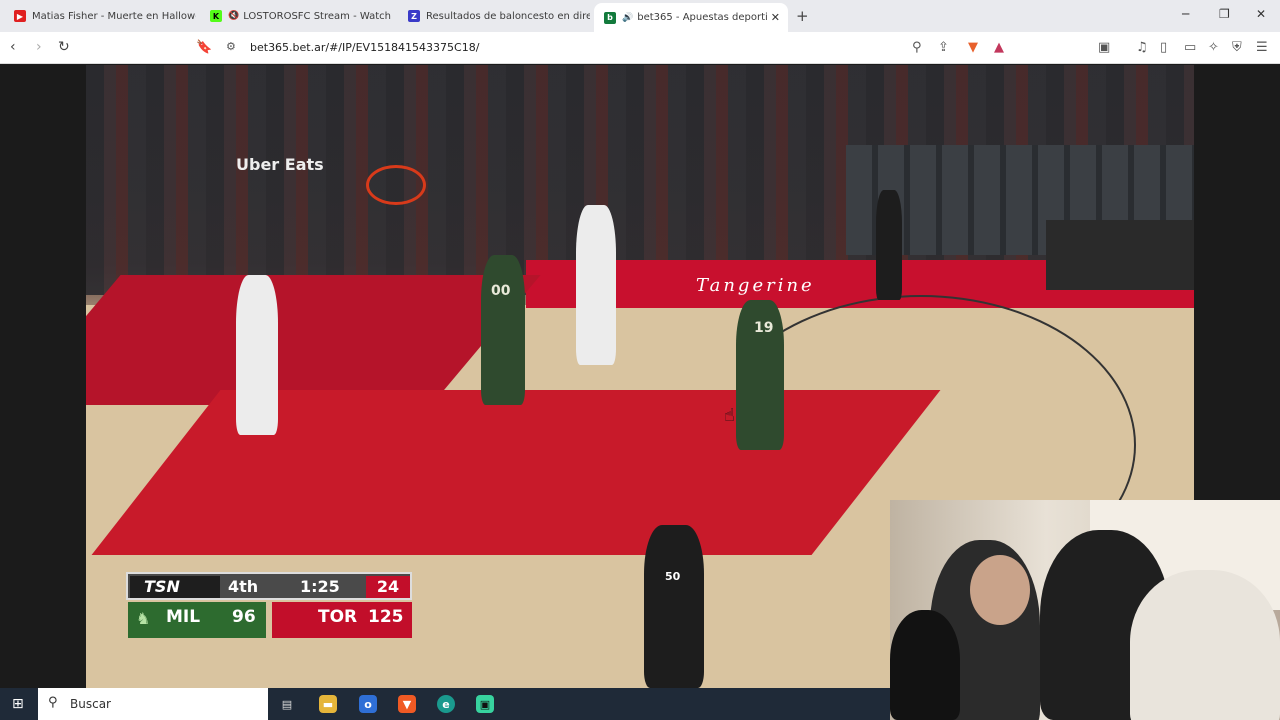 Image resolution: width=1280 pixels, height=720 pixels. Describe the element at coordinates (764, 328) in the screenshot. I see `jersey-number: 19` at that location.